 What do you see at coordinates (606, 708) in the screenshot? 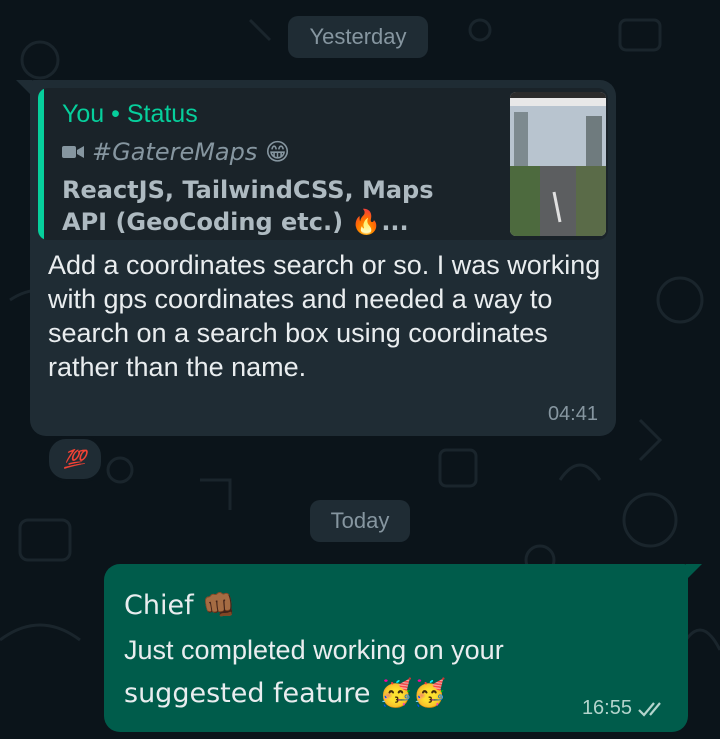
I see `outgoing-timestamp: 16:55` at bounding box center [606, 708].